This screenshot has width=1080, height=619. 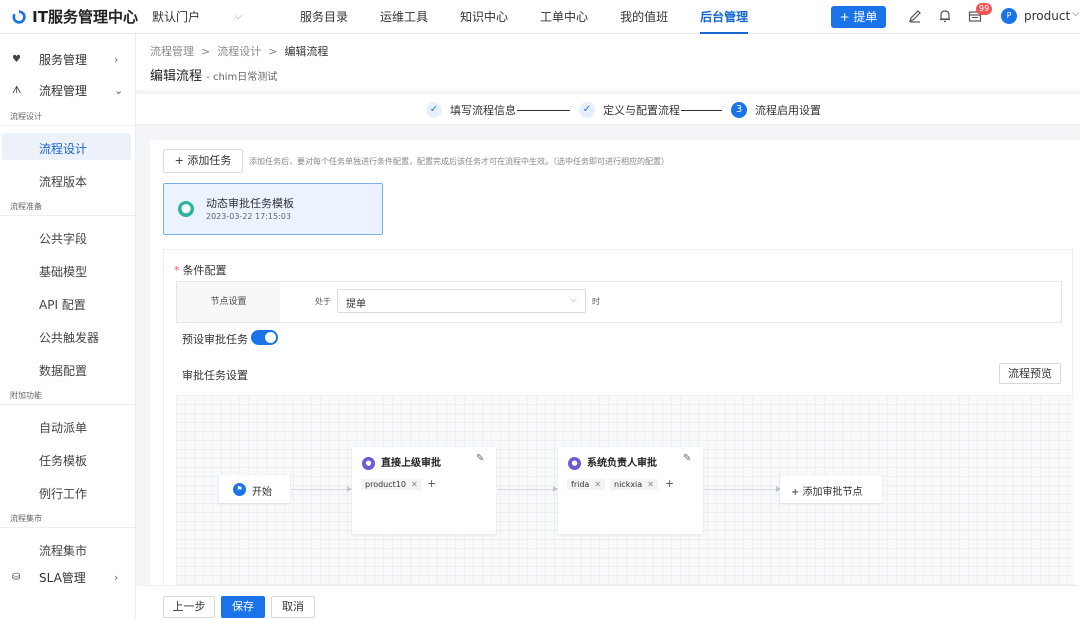 What do you see at coordinates (63, 149) in the screenshot?
I see `sidebar-item-label: 流程设计` at bounding box center [63, 149].